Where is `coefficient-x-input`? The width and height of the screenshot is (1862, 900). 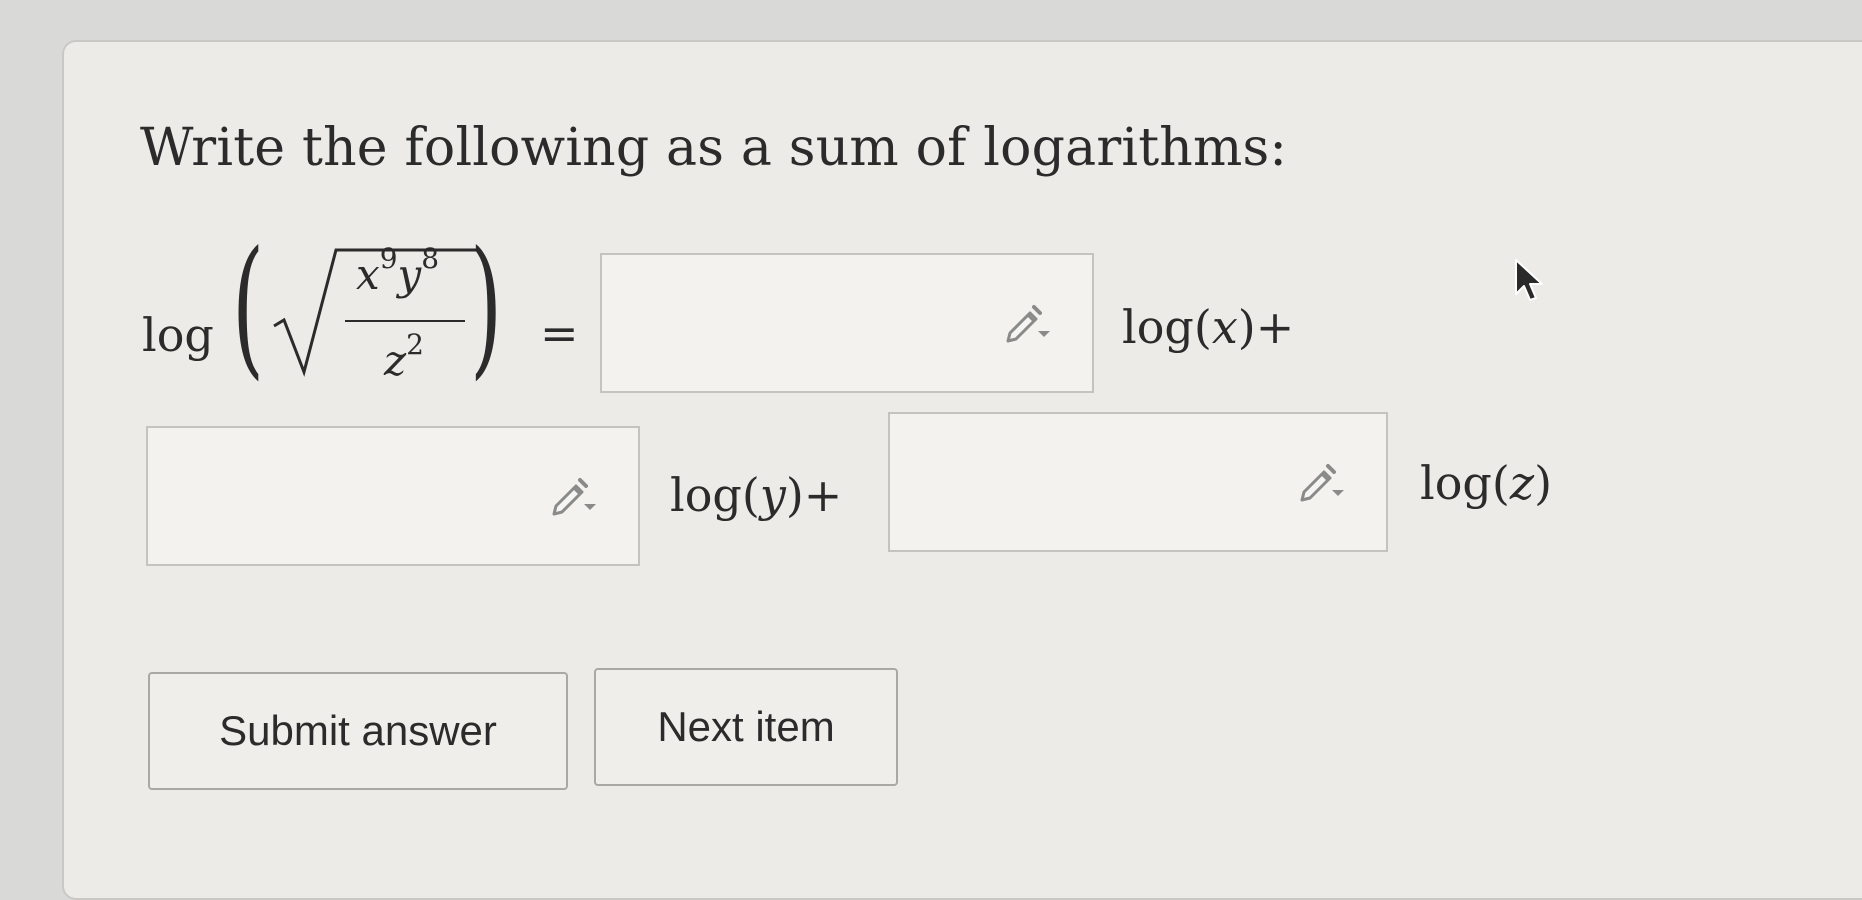 coefficient-x-input is located at coordinates (847, 323).